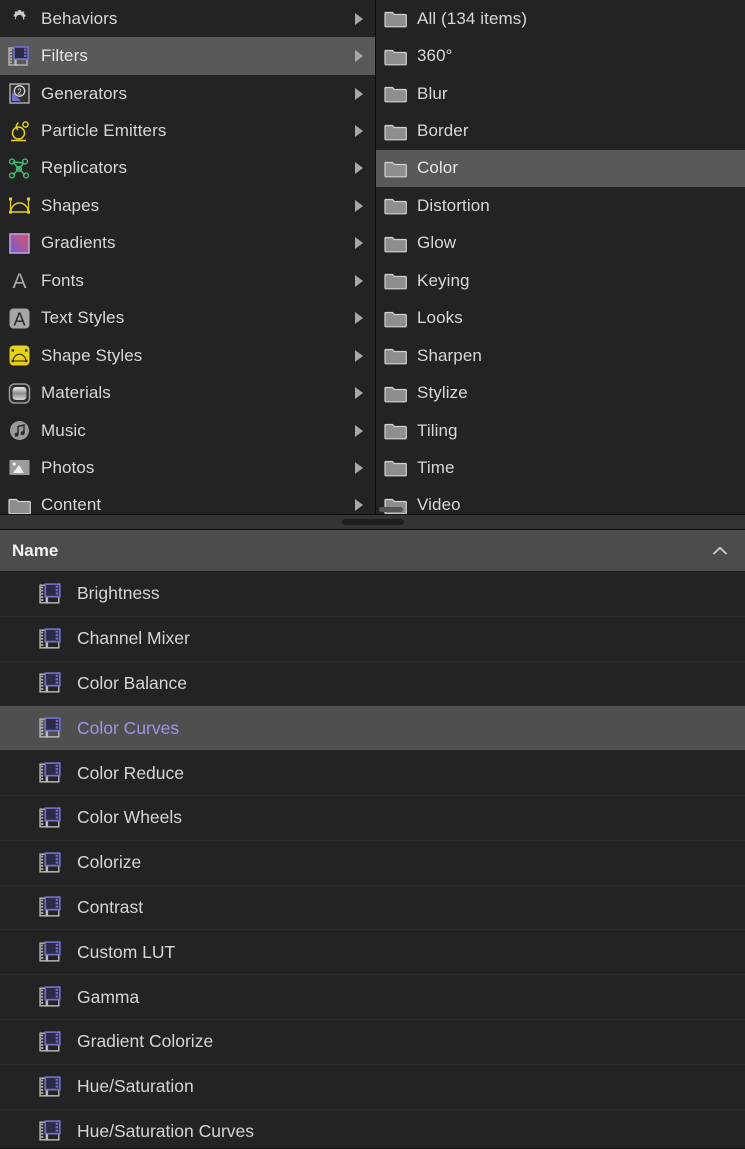 This screenshot has width=745, height=1149. Describe the element at coordinates (19, 318) in the screenshot. I see `text-style-icon: A` at that location.